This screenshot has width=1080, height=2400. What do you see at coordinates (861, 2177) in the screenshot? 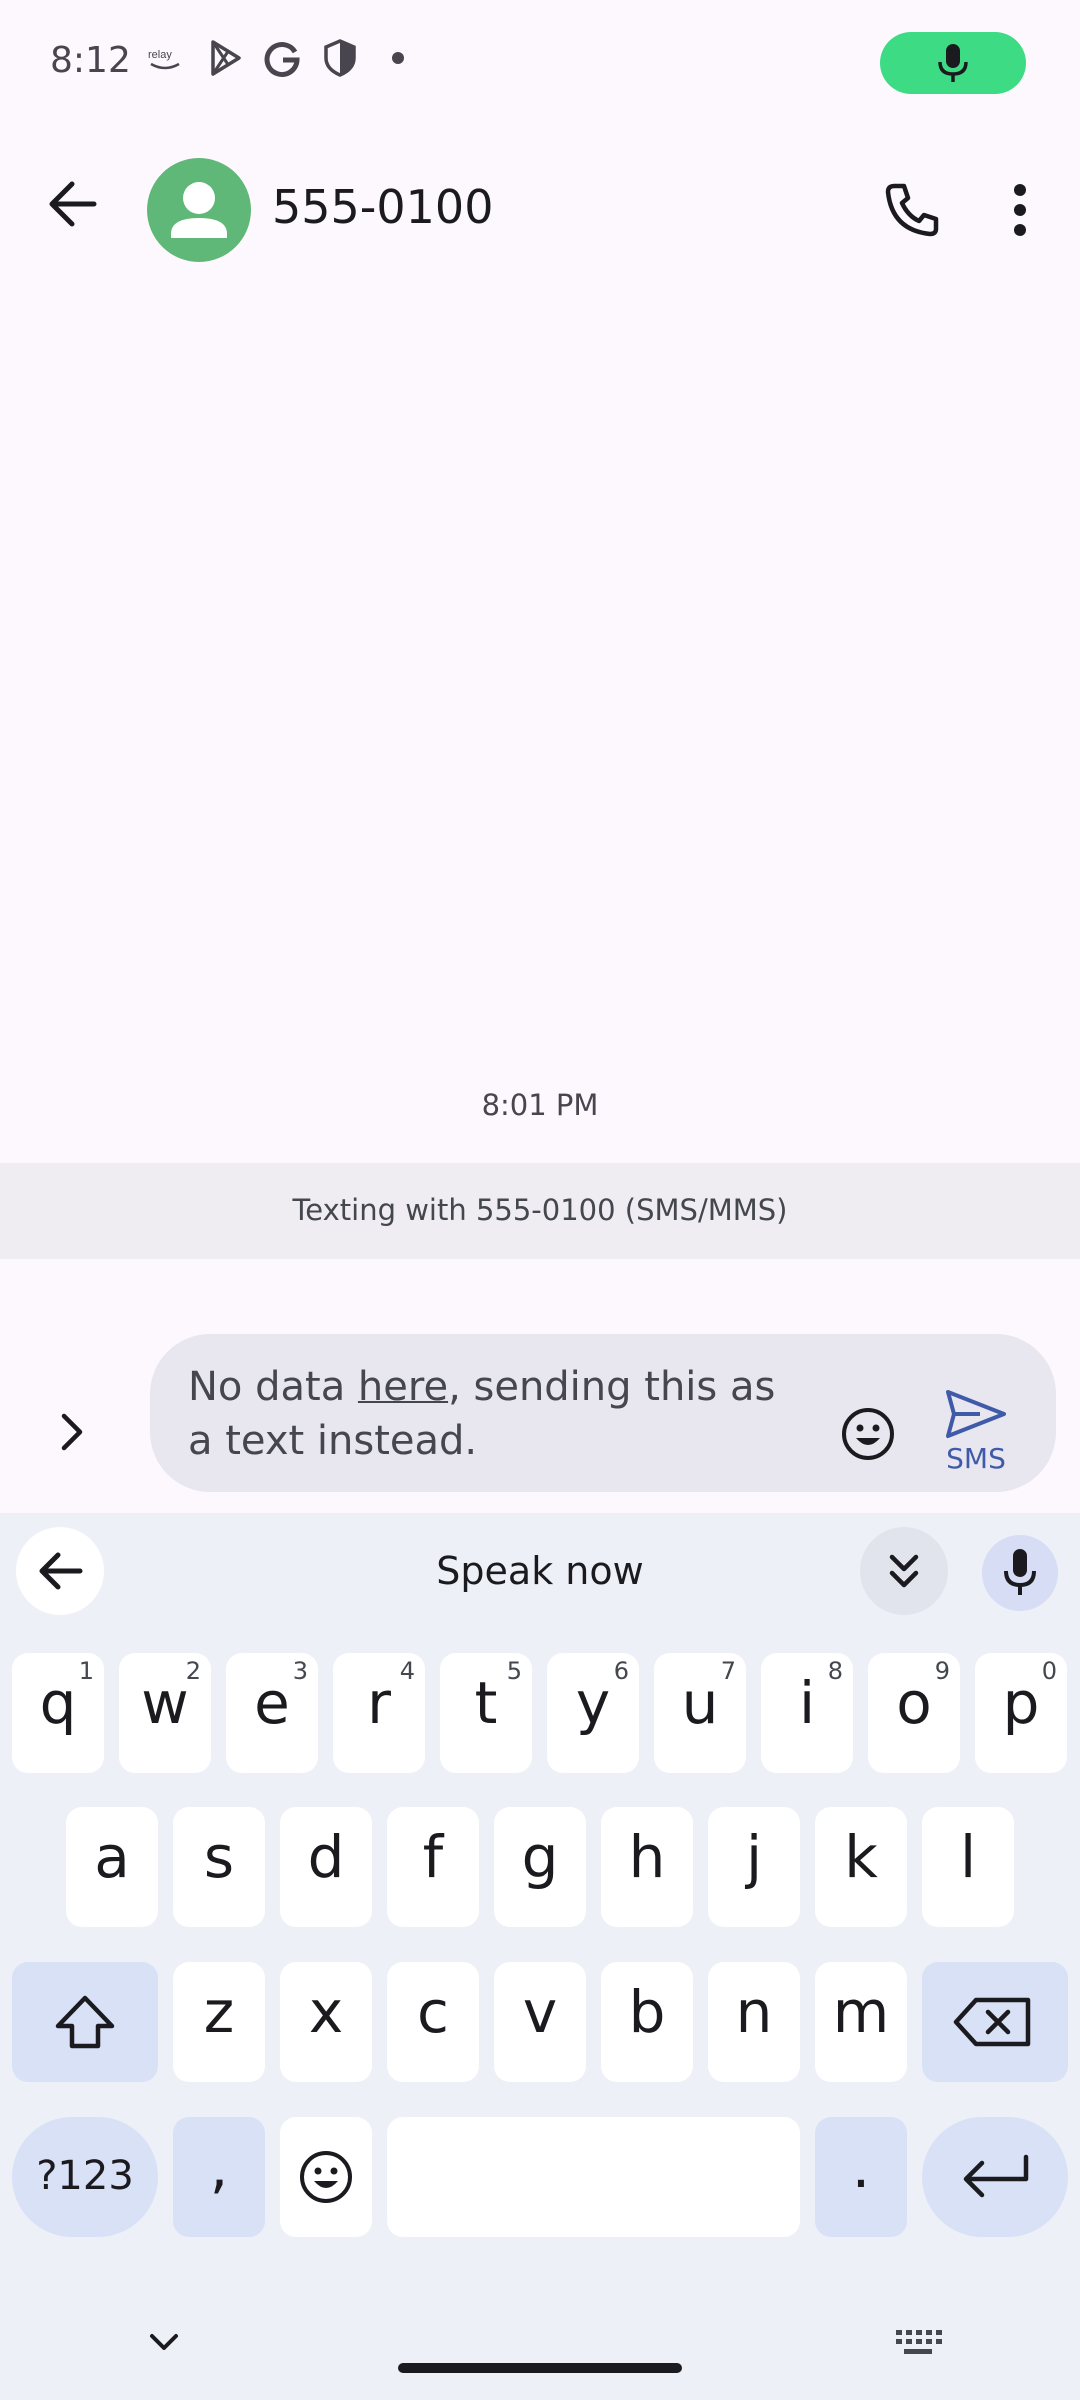
I see `period-key: .` at bounding box center [861, 2177].